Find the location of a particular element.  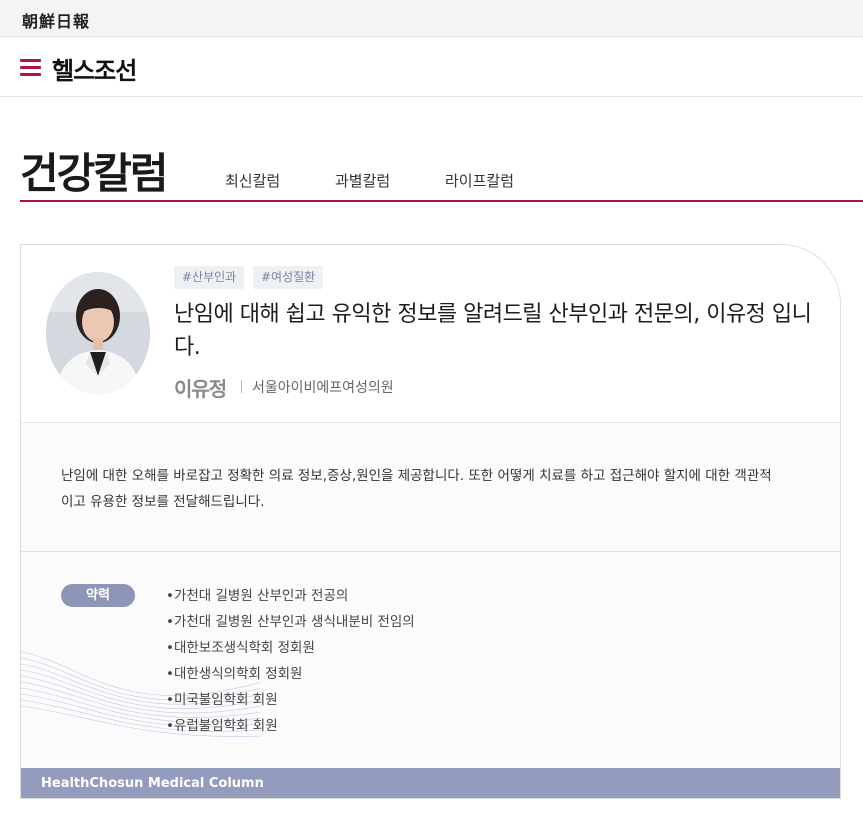

site-header: 헬스조선 is located at coordinates (431, 67).